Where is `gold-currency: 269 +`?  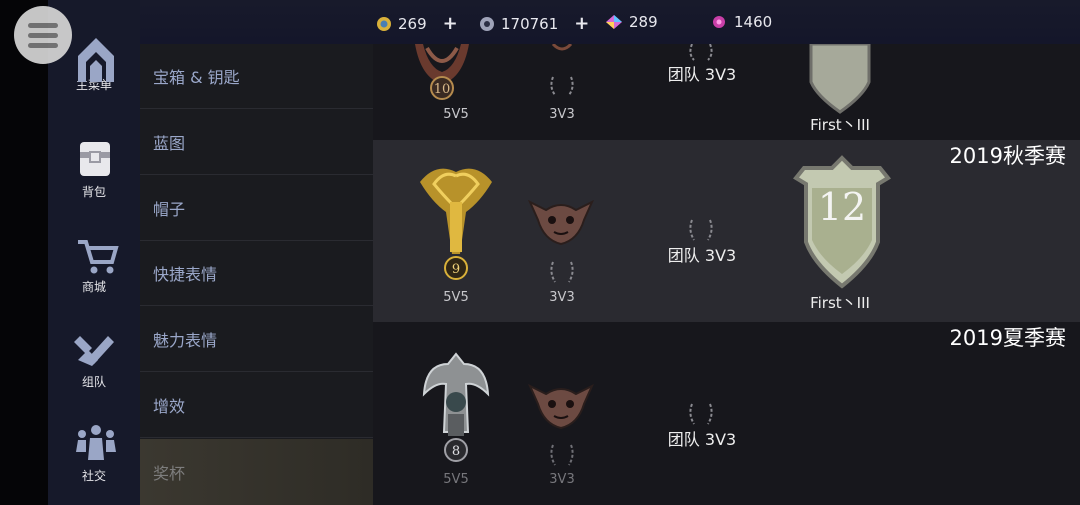 gold-currency: 269 + is located at coordinates (417, 23).